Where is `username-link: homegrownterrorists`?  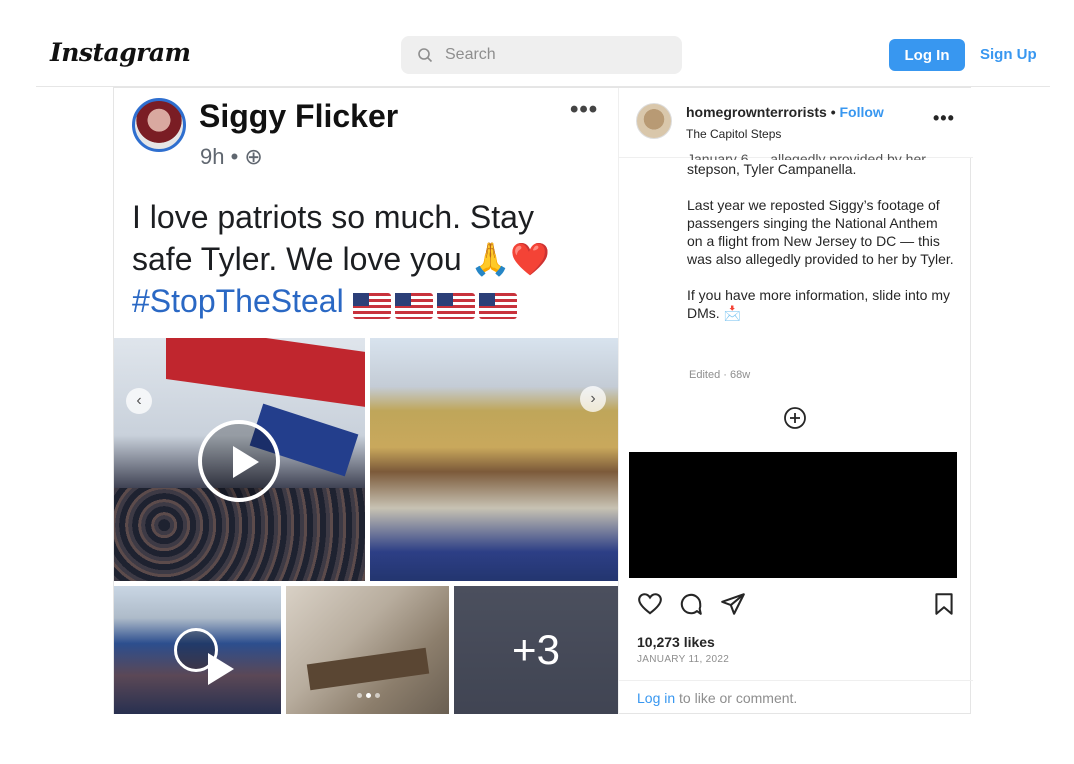
username-link: homegrownterrorists is located at coordinates (756, 112).